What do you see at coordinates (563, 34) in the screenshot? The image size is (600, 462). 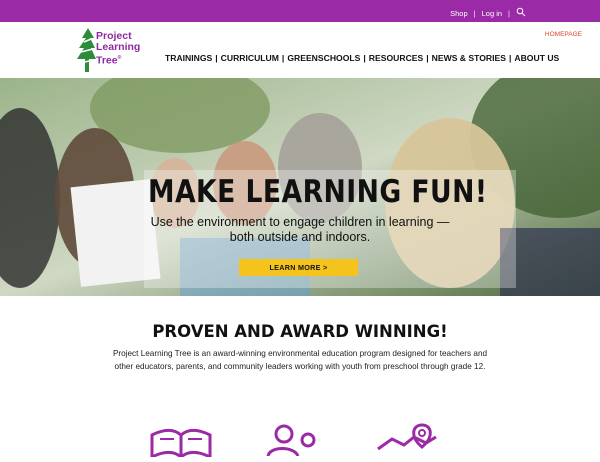 I see `homepage-label: HOMEPAGE` at bounding box center [563, 34].